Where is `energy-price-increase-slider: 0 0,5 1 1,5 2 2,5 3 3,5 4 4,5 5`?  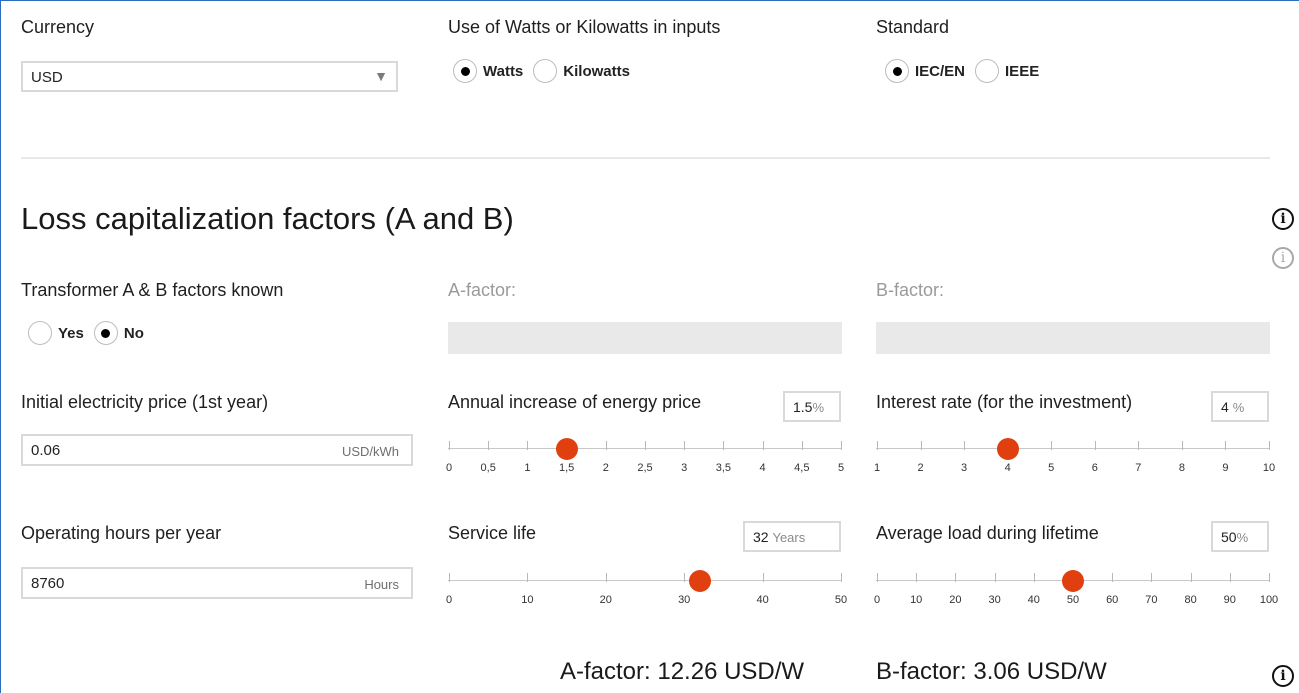 energy-price-increase-slider: 0 0,5 1 1,5 2 2,5 3 3,5 4 4,5 5 is located at coordinates (645, 454).